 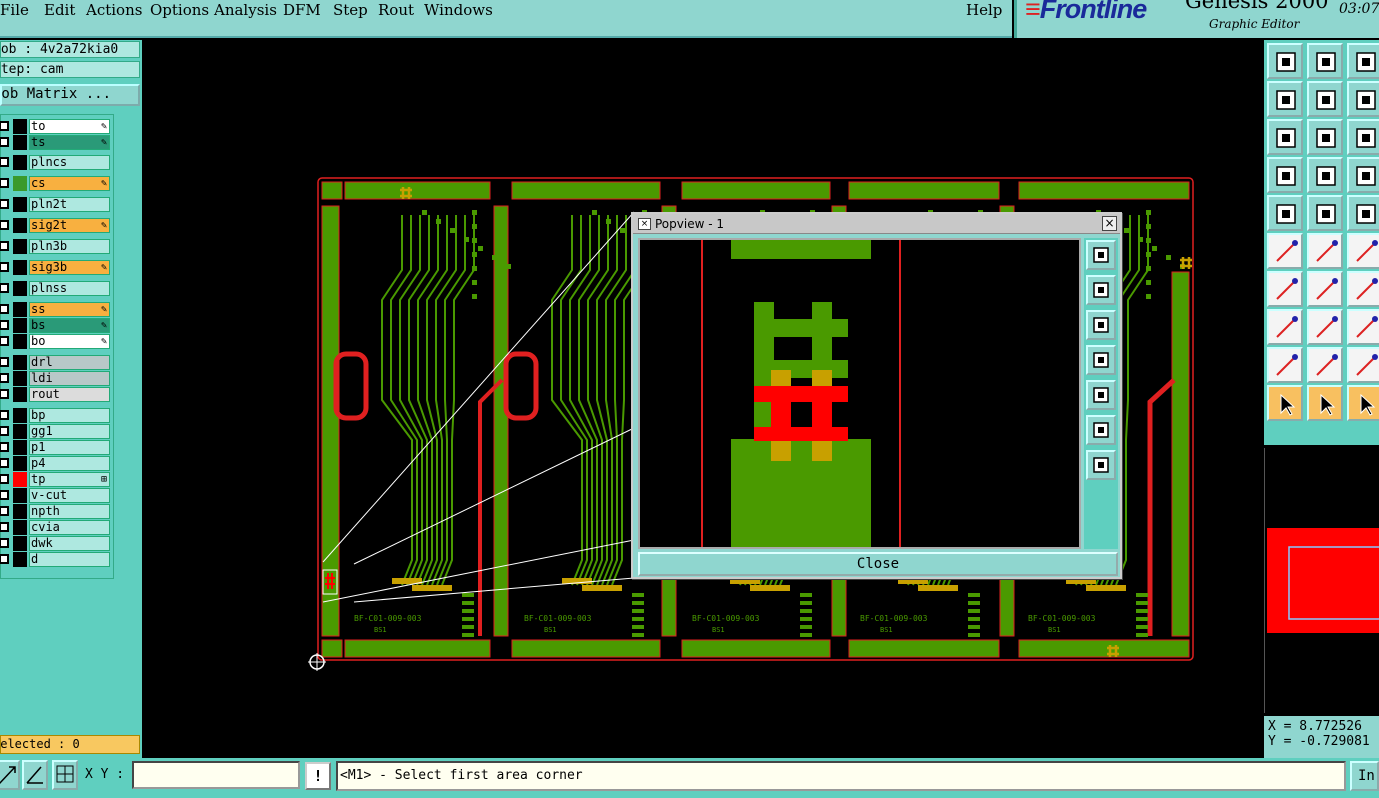 What do you see at coordinates (69, 431) in the screenshot?
I see `layer-name: gg1` at bounding box center [69, 431].